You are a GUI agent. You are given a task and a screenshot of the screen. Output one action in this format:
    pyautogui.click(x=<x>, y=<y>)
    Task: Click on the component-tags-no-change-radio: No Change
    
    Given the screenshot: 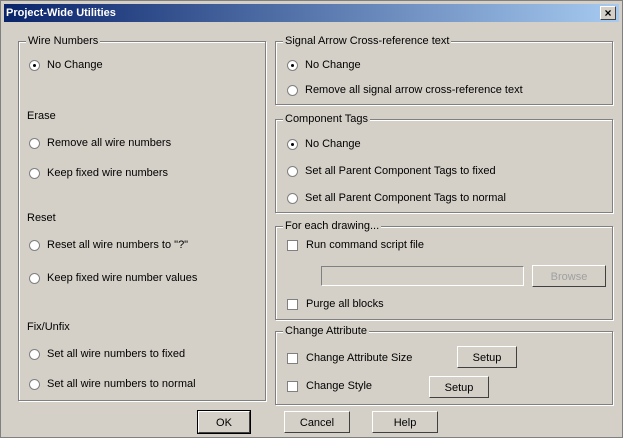 What is the action you would take?
    pyautogui.click(x=324, y=144)
    